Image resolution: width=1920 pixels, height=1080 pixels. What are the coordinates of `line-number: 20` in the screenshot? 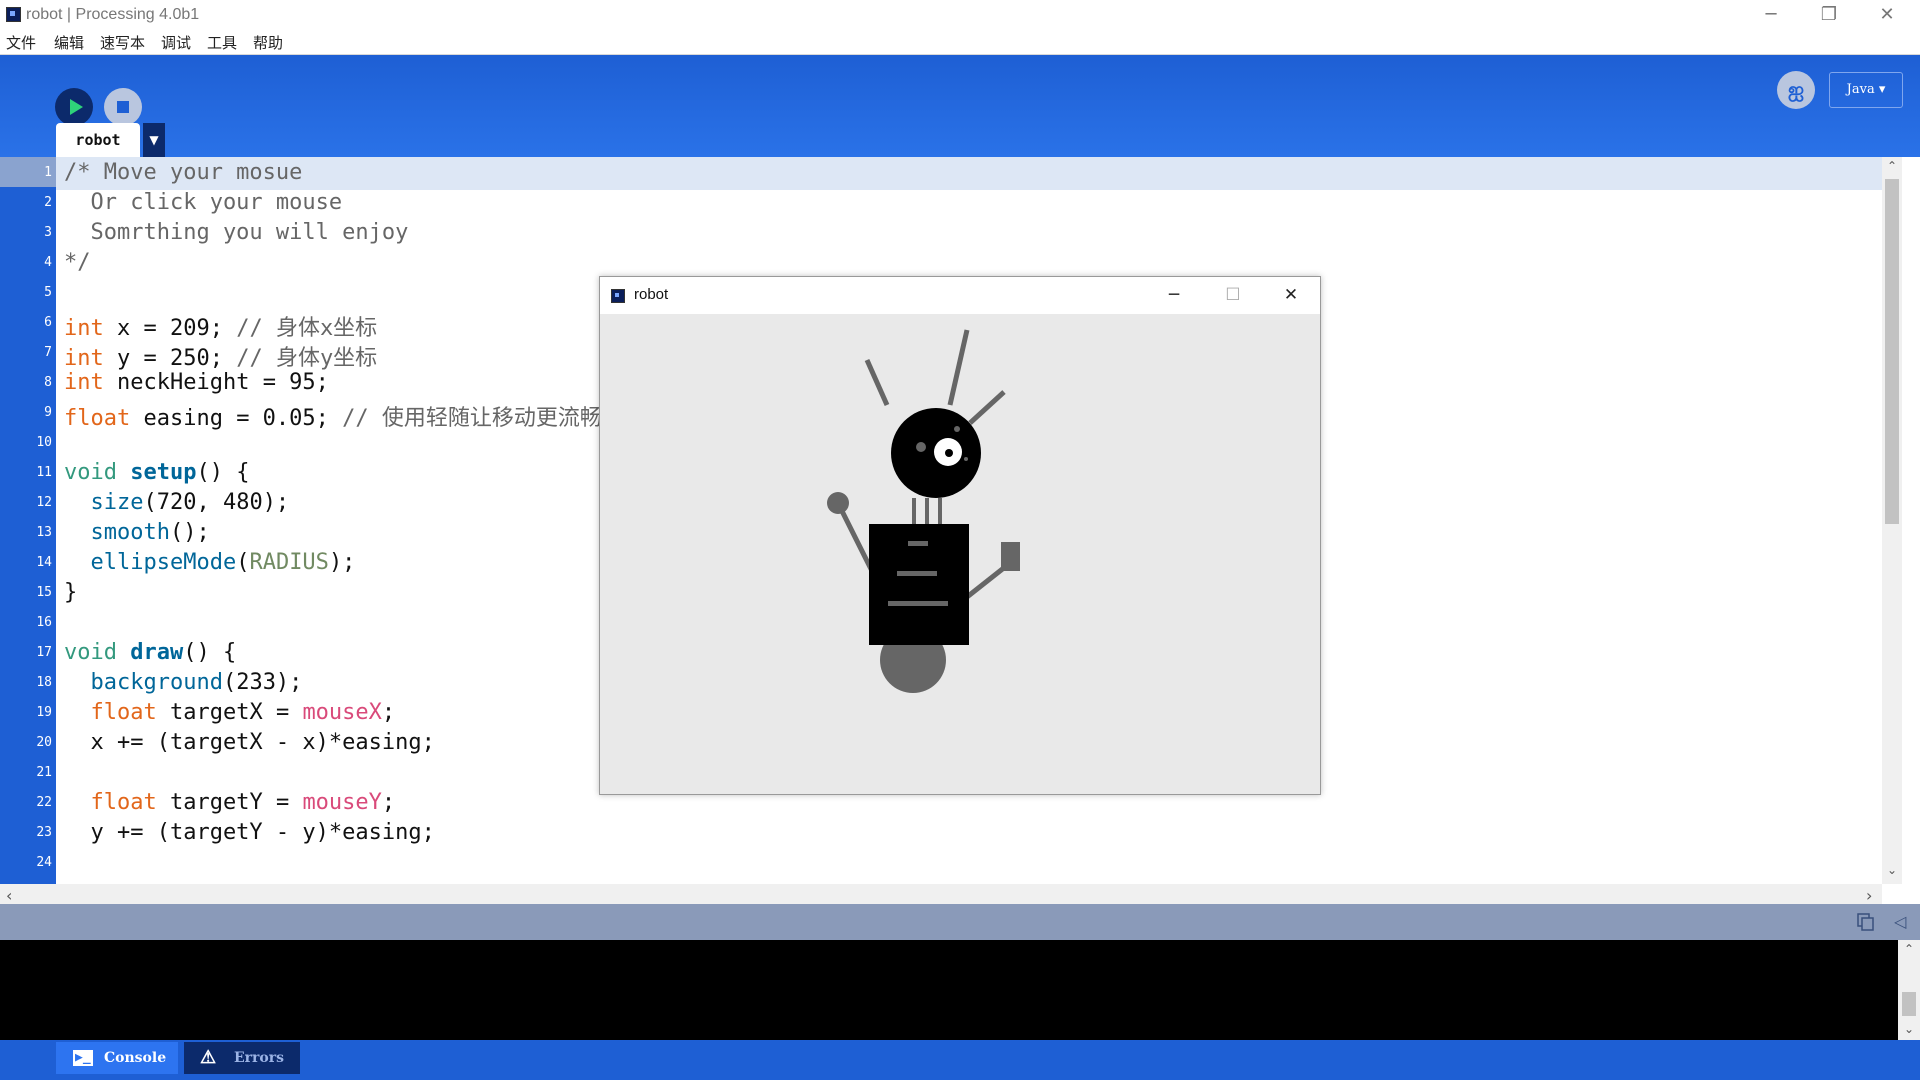 It's located at (44, 742).